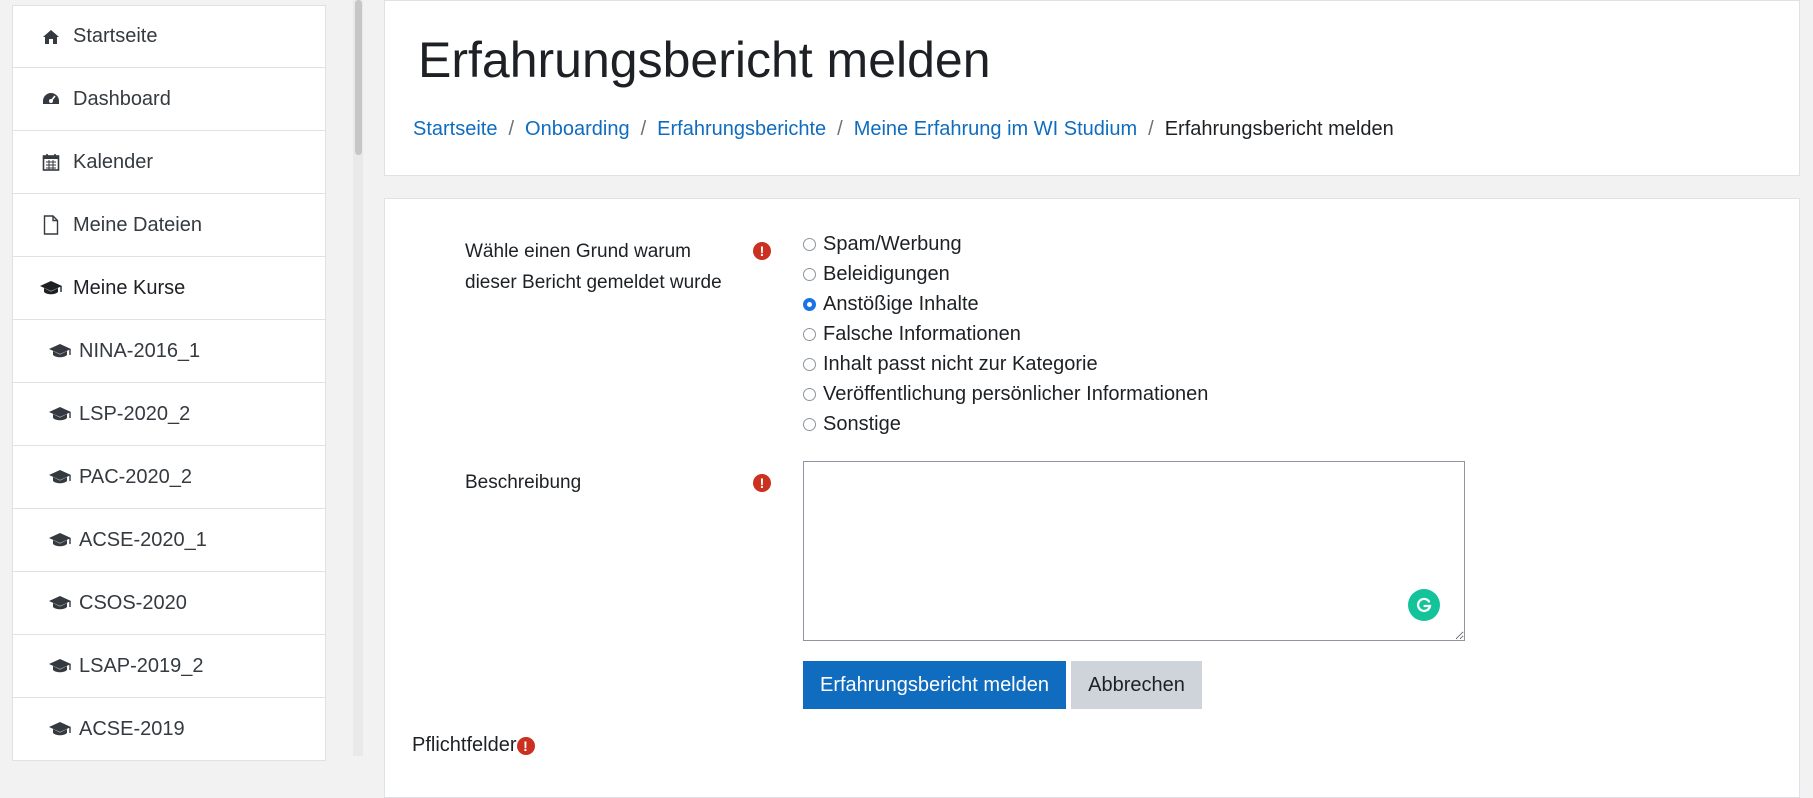  What do you see at coordinates (169, 162) in the screenshot?
I see `sidebar-item-kalender: Kalender` at bounding box center [169, 162].